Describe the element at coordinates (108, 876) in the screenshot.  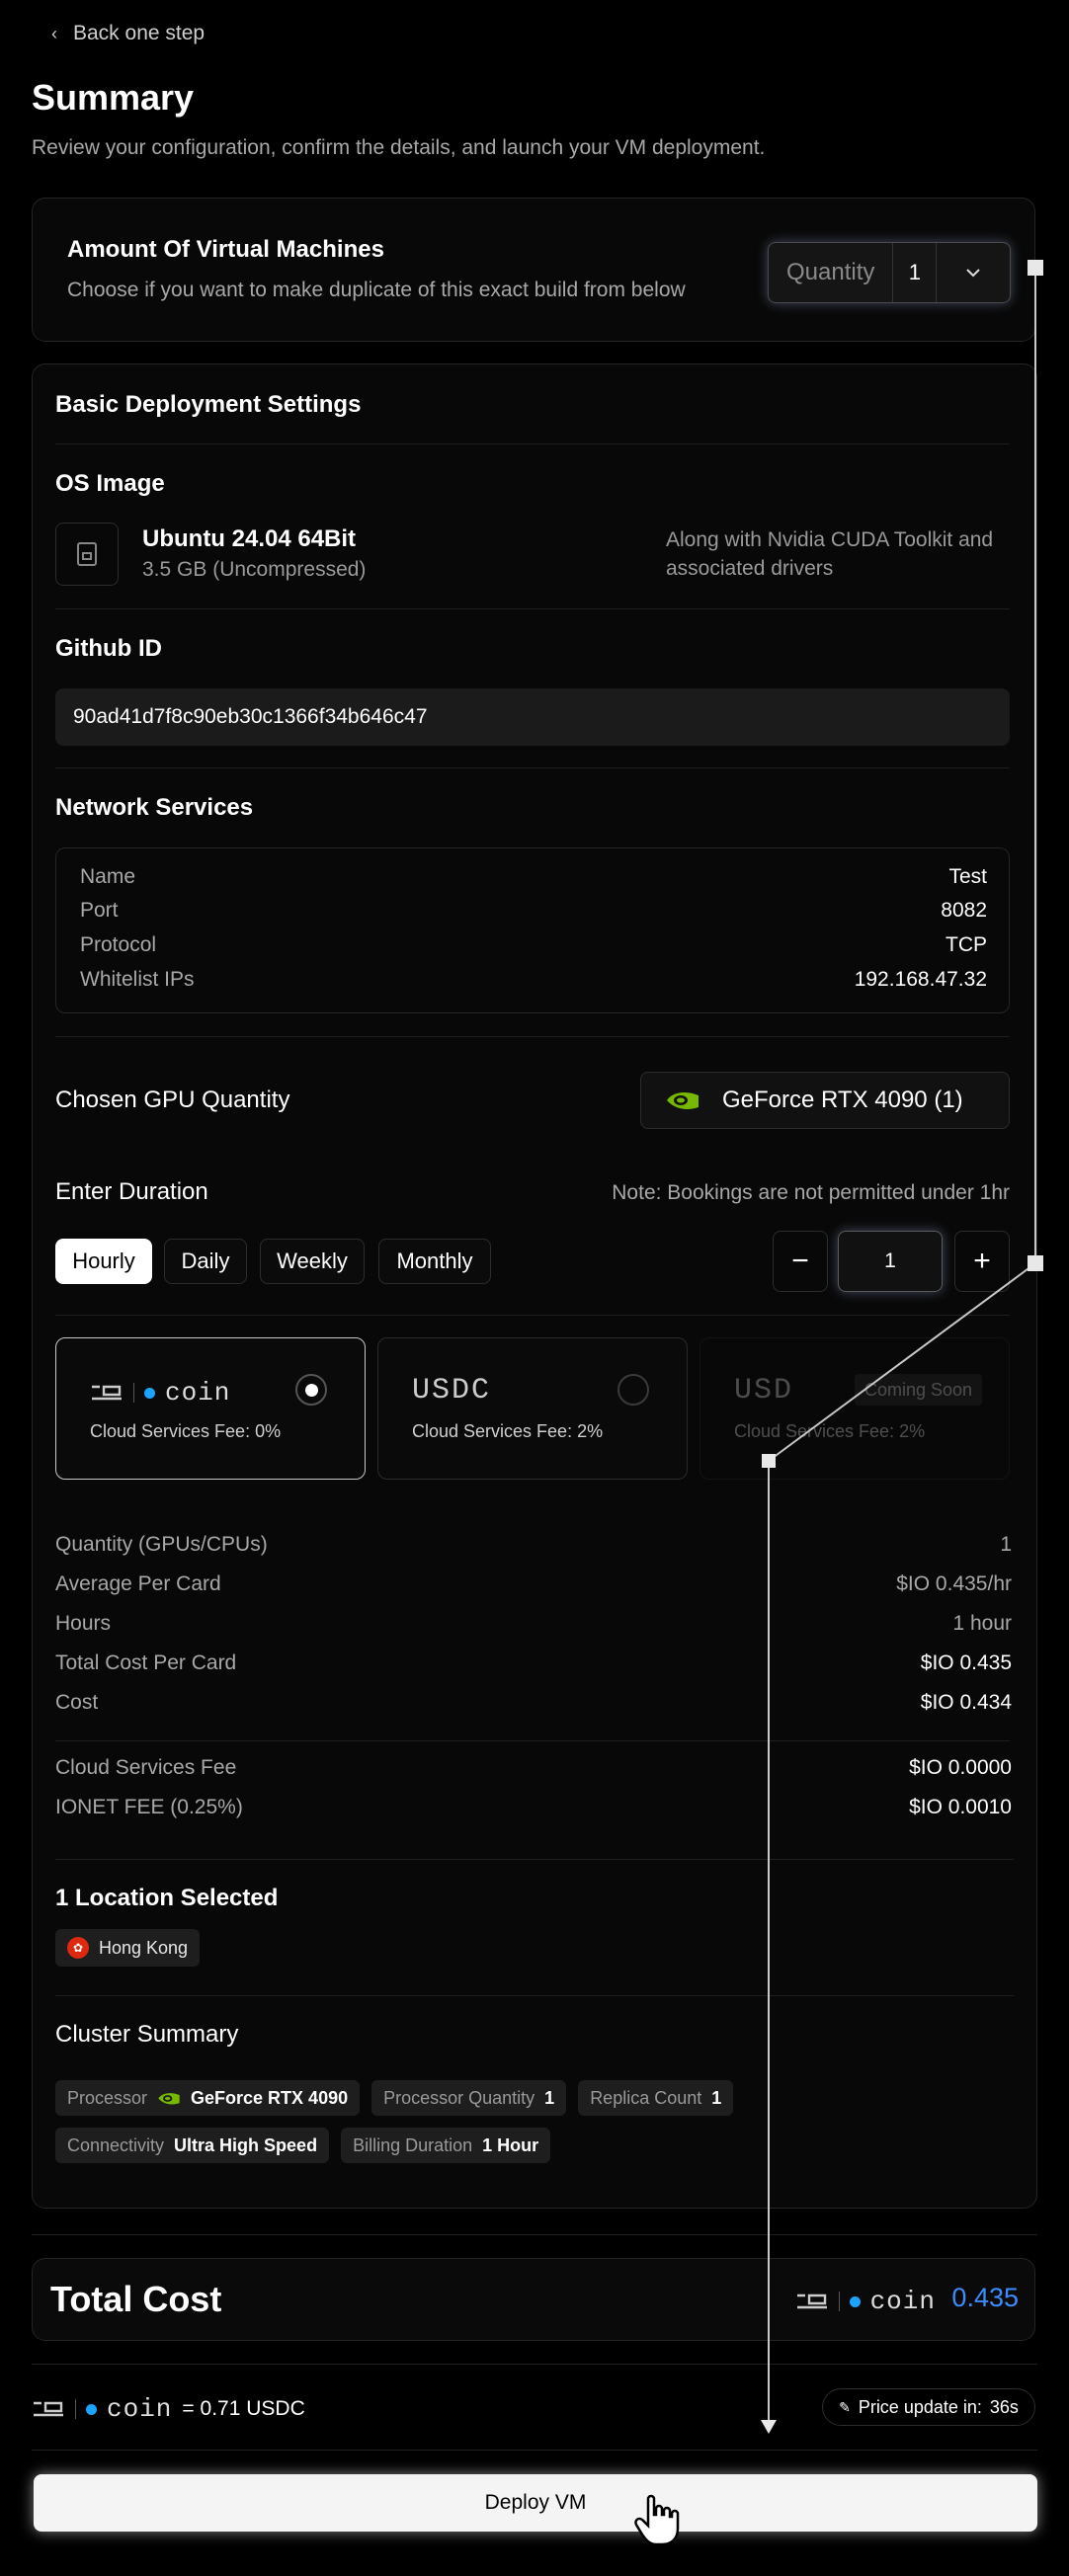
I see `network-label: Name` at that location.